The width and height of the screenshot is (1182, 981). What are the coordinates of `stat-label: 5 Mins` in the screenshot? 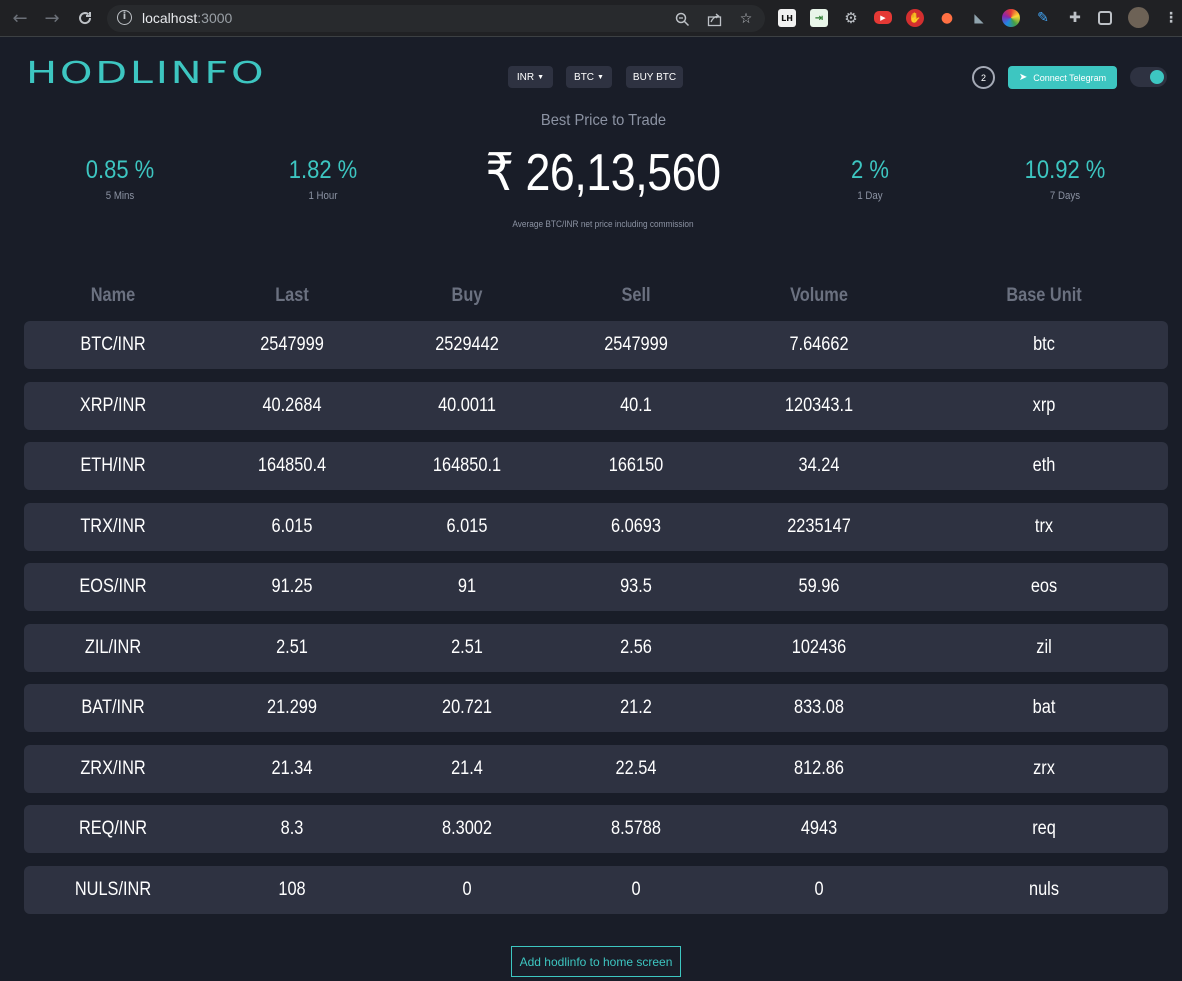 It's located at (120, 196).